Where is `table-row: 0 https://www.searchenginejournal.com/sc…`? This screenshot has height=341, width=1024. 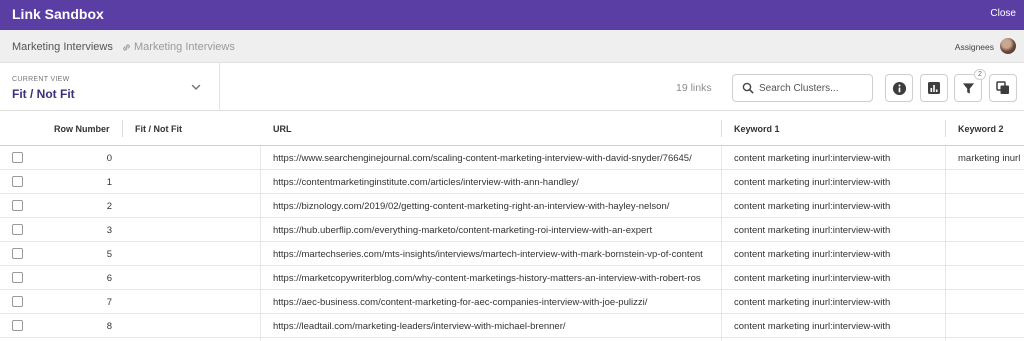 table-row: 0 https://www.searchenginejournal.com/sc… is located at coordinates (512, 158).